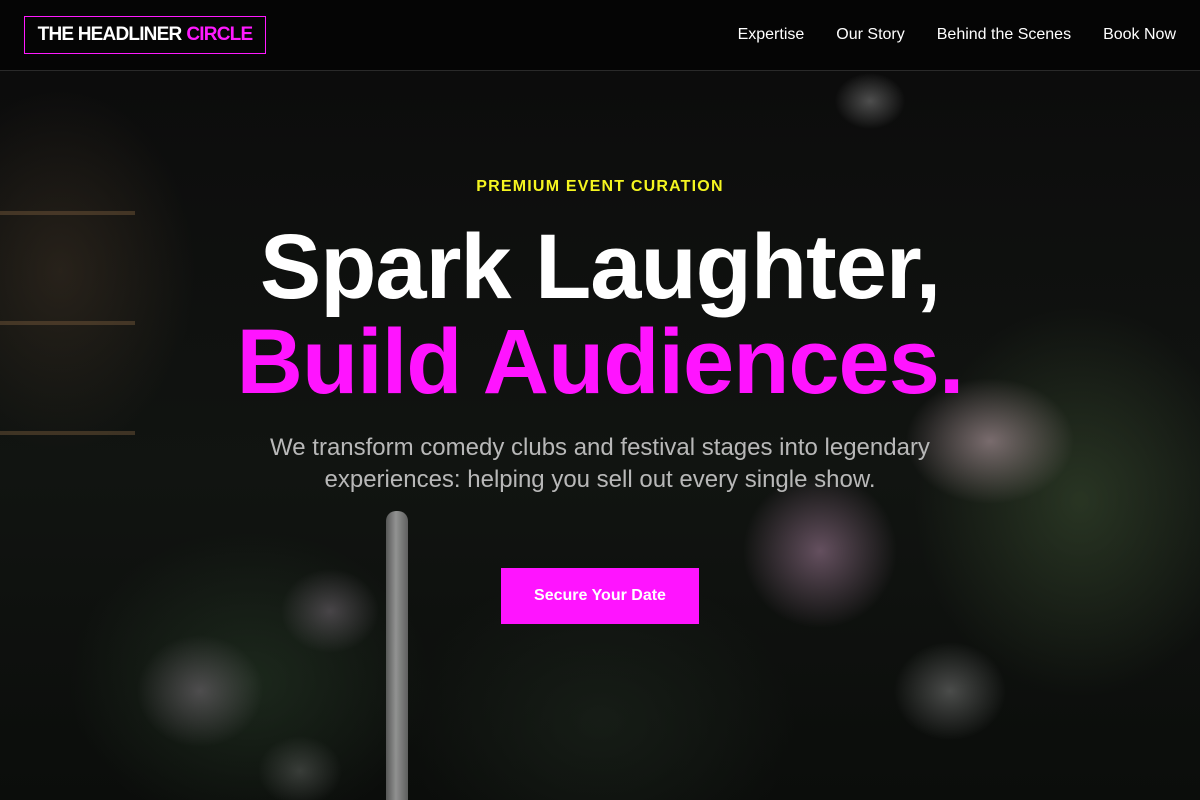 Image resolution: width=1200 pixels, height=800 pixels. I want to click on logo-primary-text: THE HEADLINER, so click(110, 34).